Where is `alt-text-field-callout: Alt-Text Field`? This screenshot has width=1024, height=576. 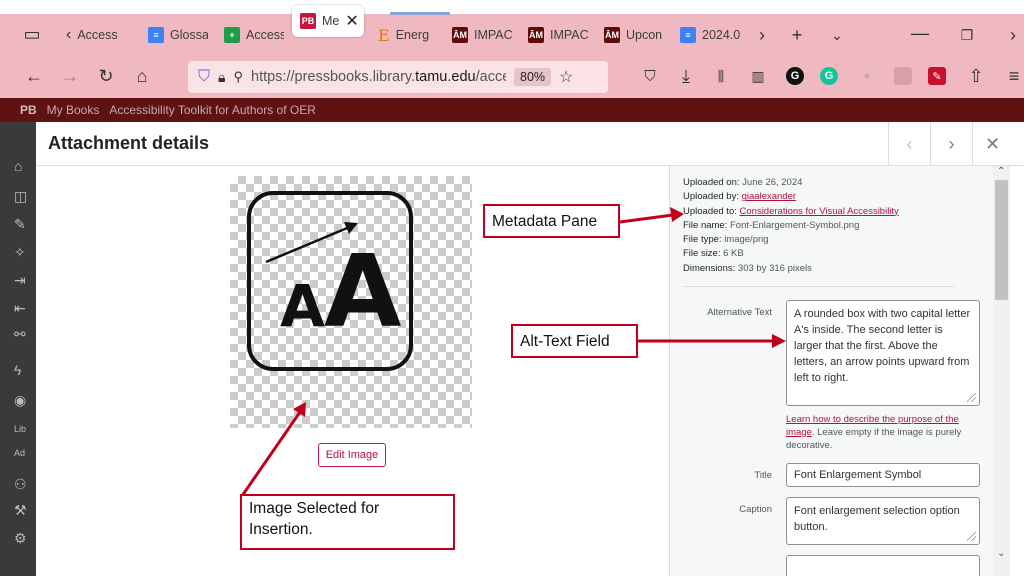 alt-text-field-callout: Alt-Text Field is located at coordinates (574, 341).